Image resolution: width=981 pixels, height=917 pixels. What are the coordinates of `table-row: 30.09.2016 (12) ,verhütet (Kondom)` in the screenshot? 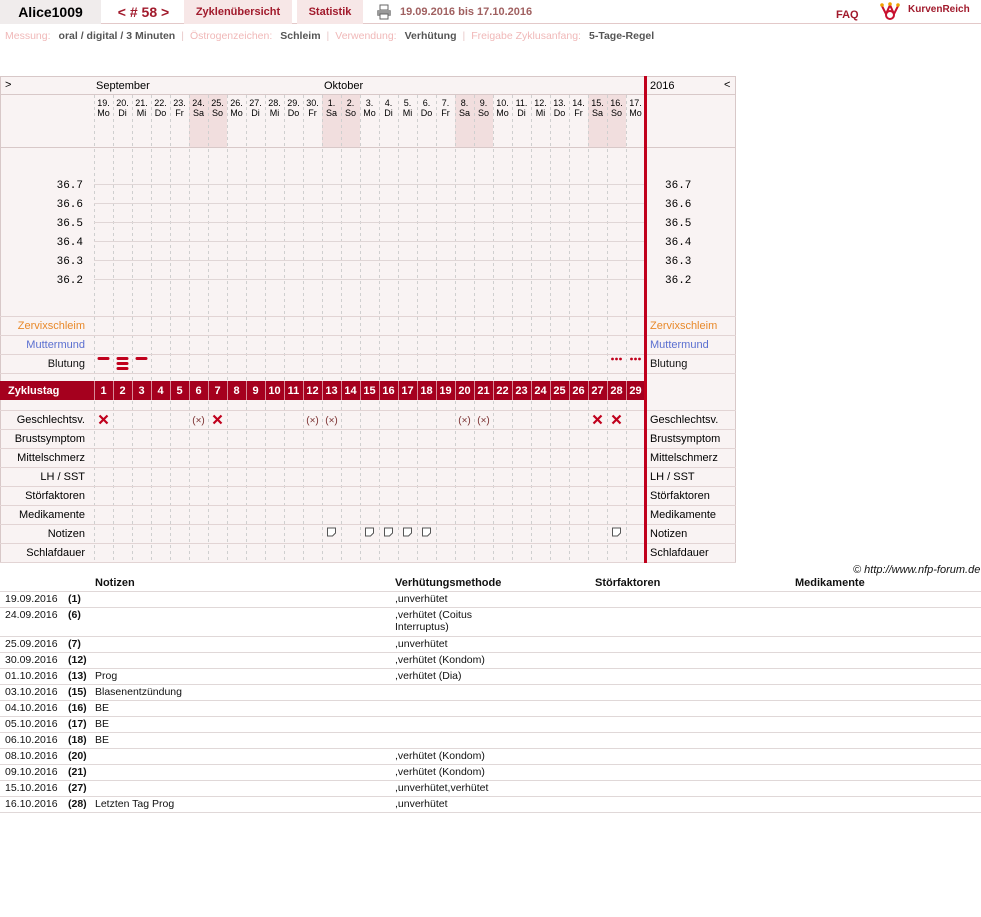 It's located at (490, 660).